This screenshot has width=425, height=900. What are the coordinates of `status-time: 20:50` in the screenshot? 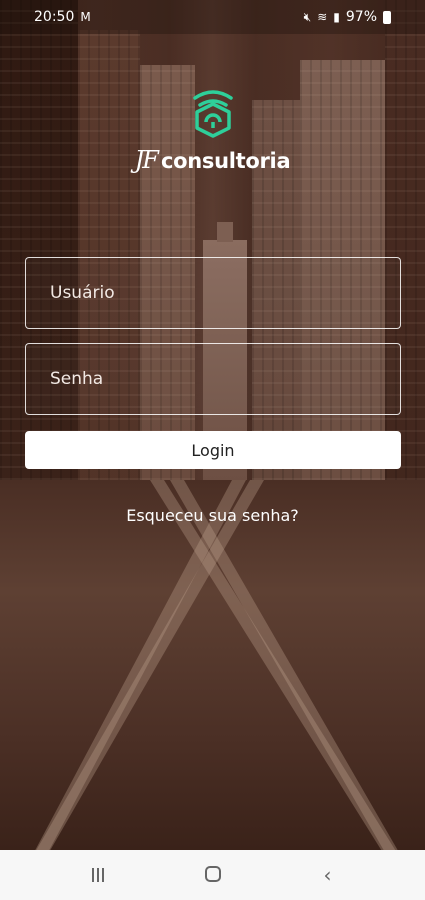 It's located at (54, 17).